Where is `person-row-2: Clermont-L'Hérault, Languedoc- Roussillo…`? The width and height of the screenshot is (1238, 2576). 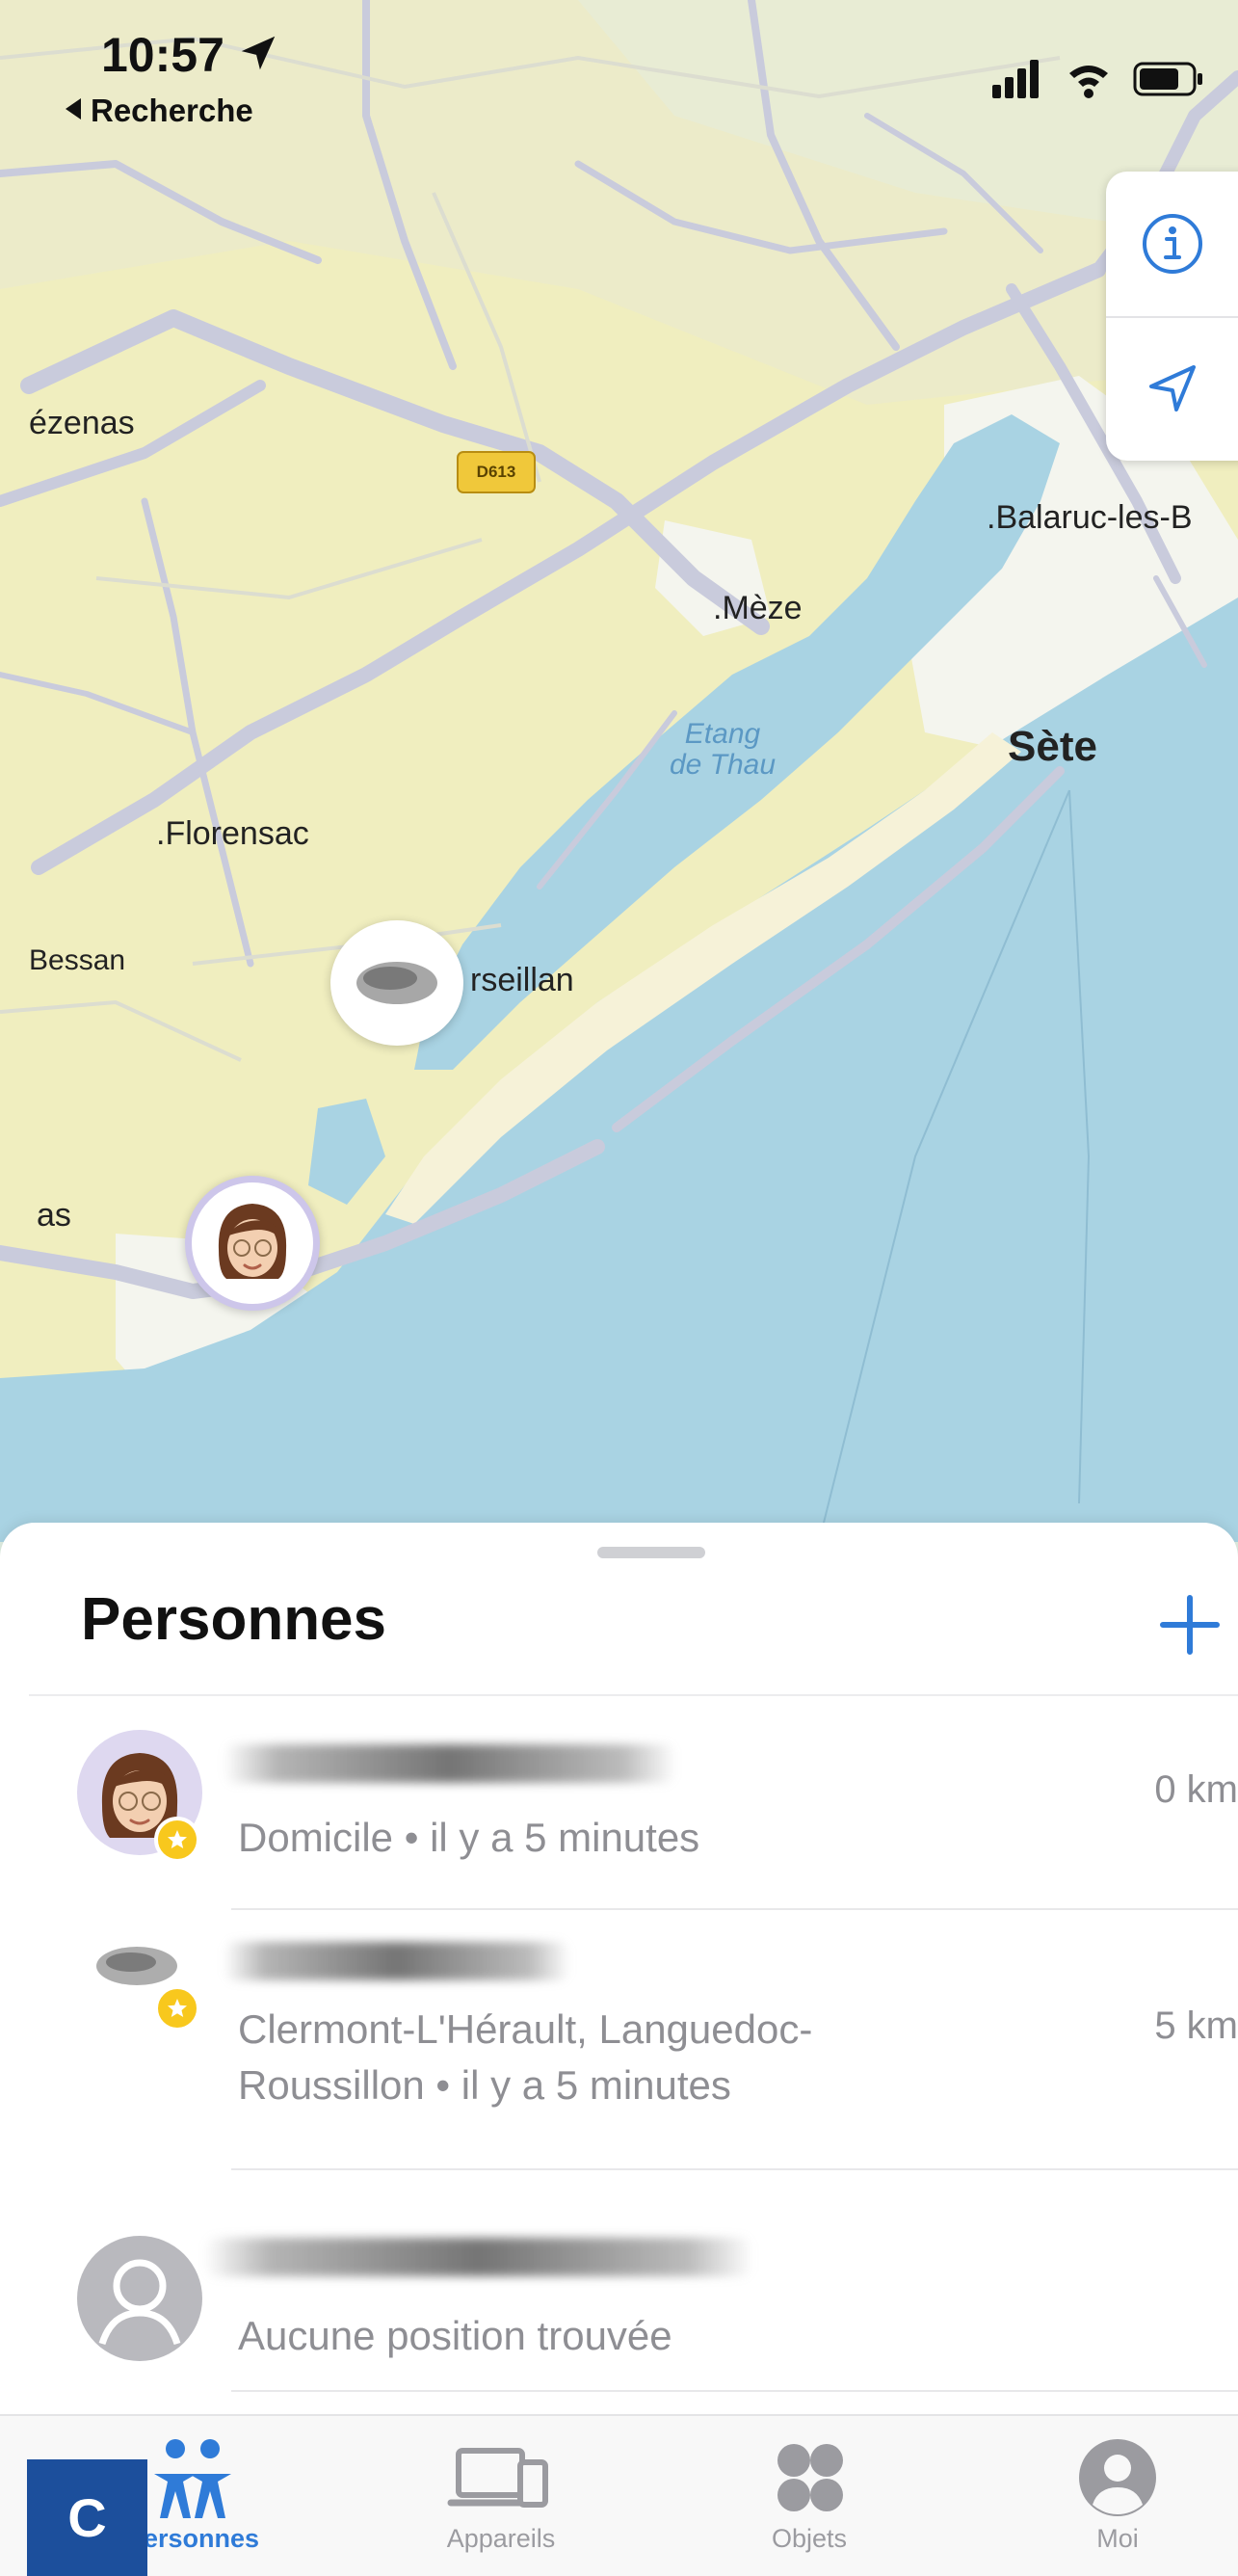
person-row-2: Clermont-L'Hérault, Languedoc- Roussillo… is located at coordinates (619, 2057).